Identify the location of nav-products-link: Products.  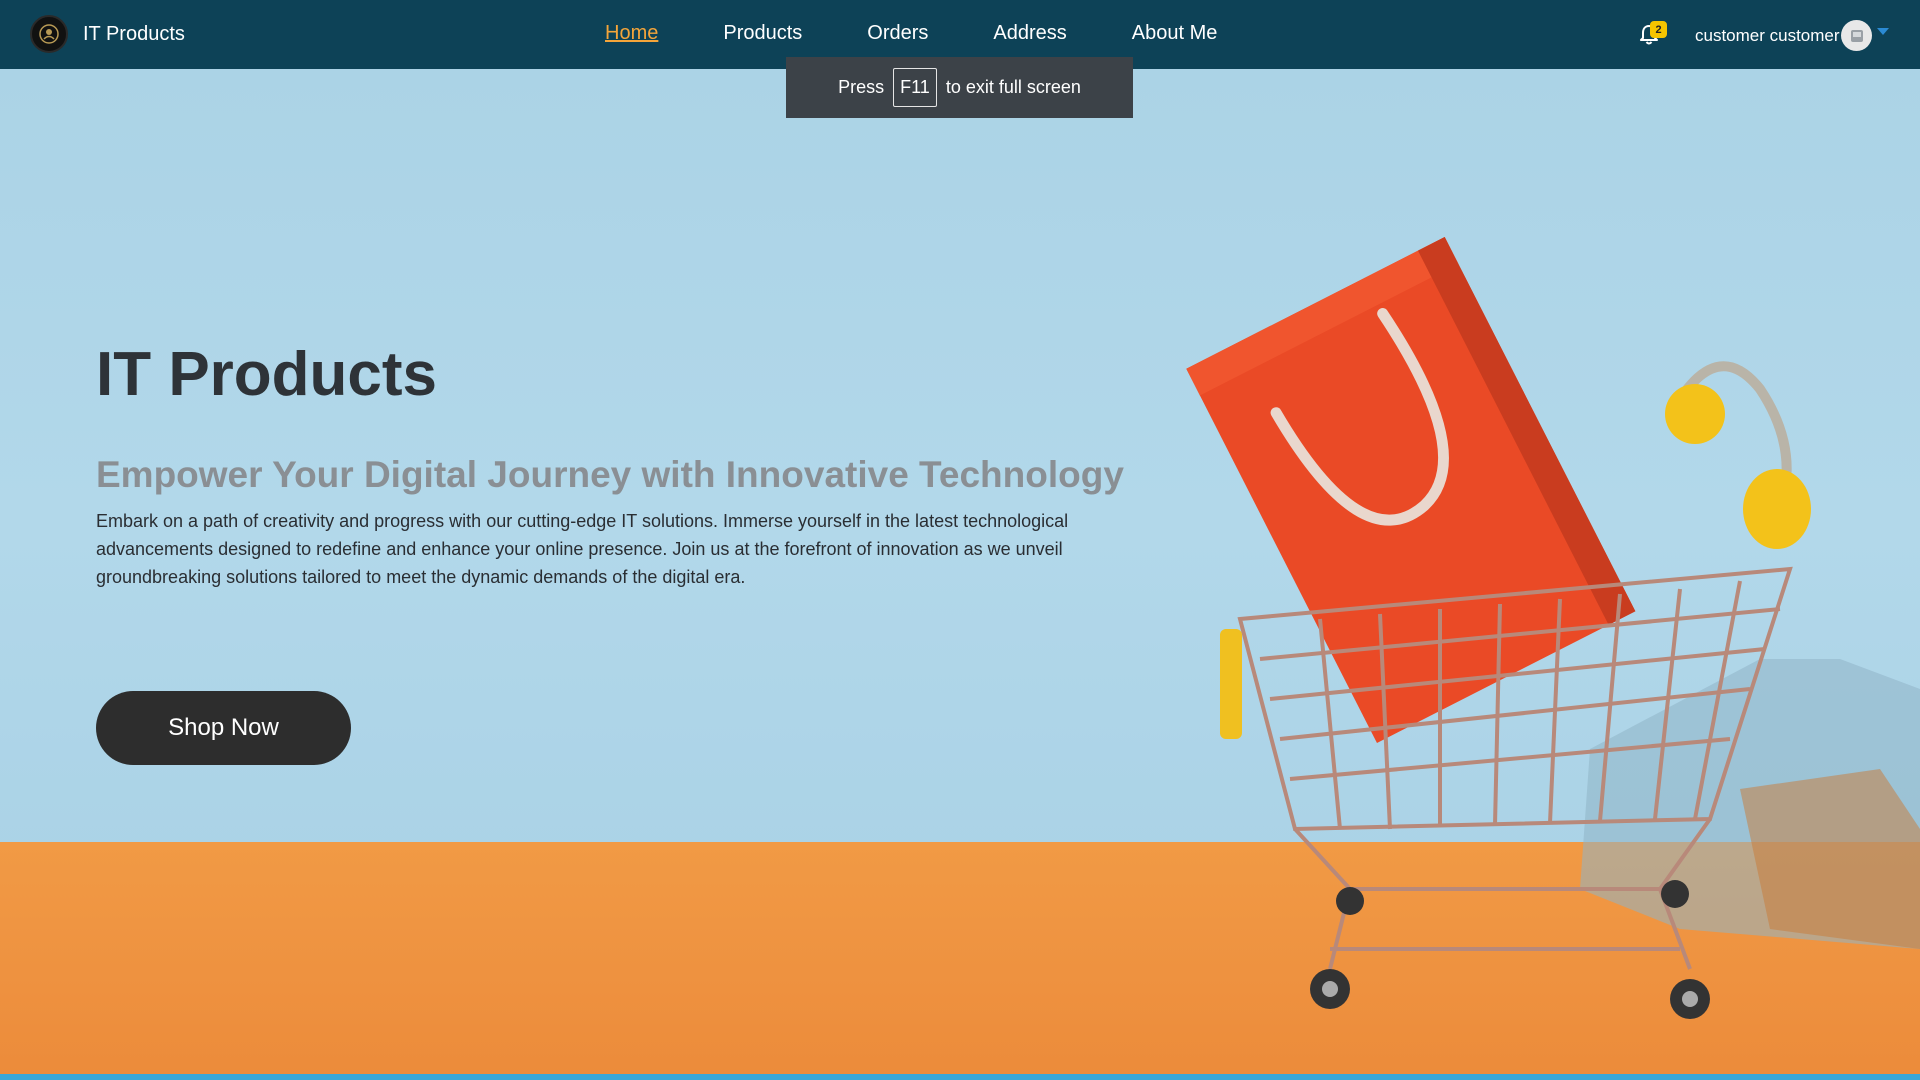
(762, 33).